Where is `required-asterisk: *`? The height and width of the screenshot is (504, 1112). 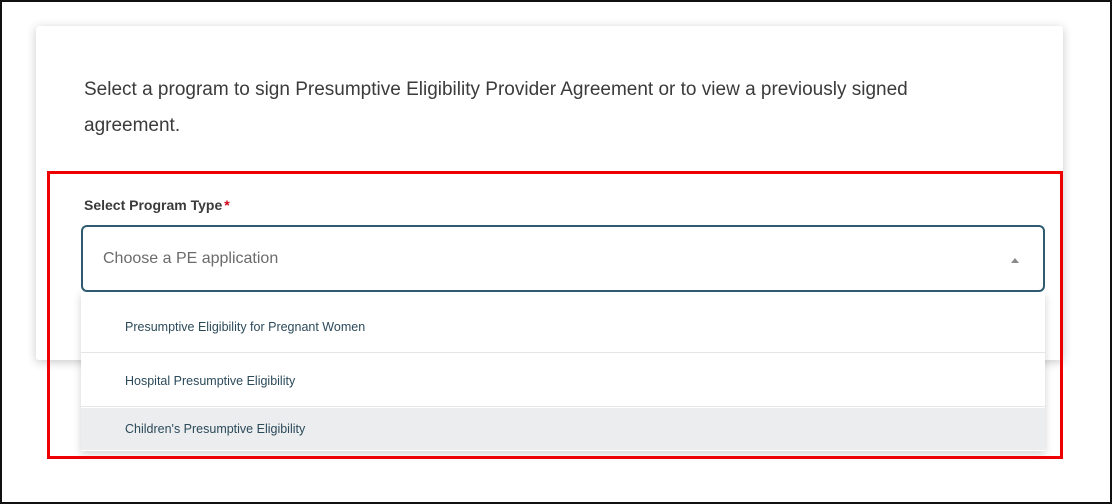
required-asterisk: * is located at coordinates (227, 205).